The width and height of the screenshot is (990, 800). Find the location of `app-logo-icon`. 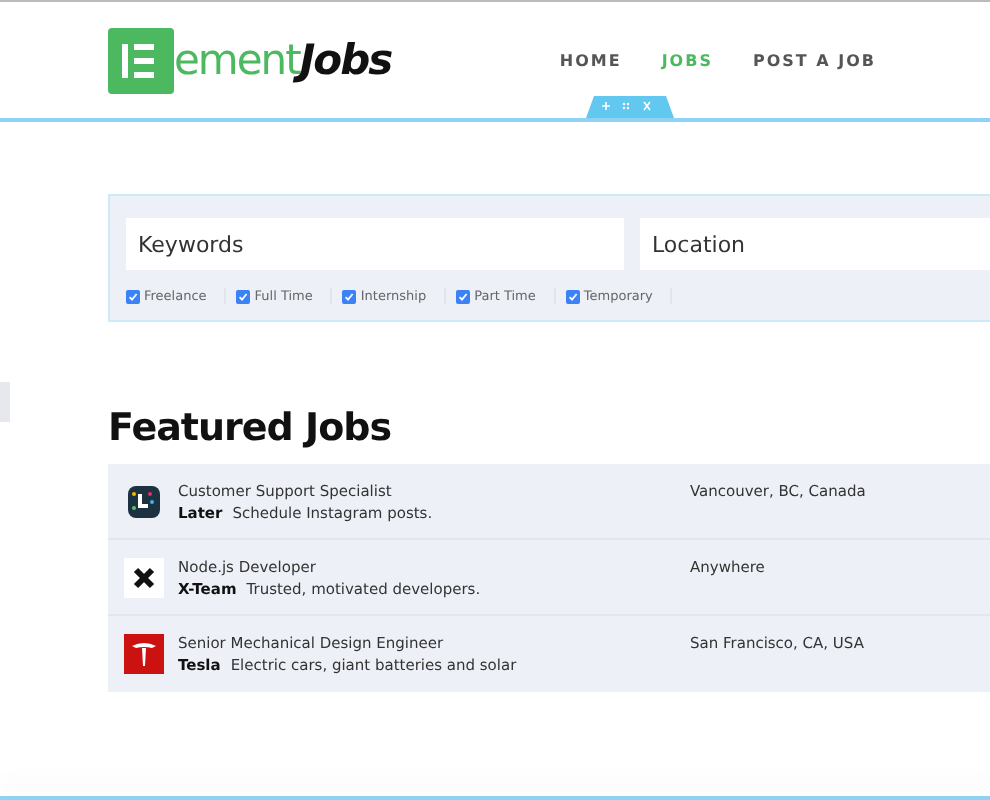

app-logo-icon is located at coordinates (144, 501).